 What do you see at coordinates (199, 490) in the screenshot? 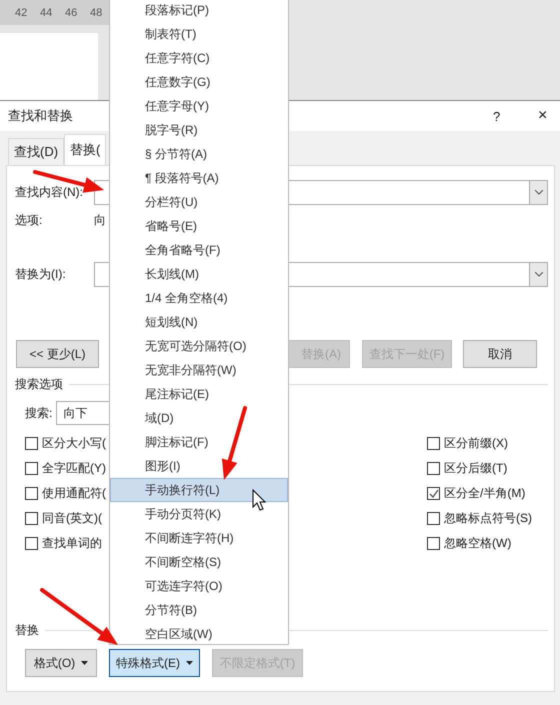
I see `menu-item: 手动换行符(L)` at bounding box center [199, 490].